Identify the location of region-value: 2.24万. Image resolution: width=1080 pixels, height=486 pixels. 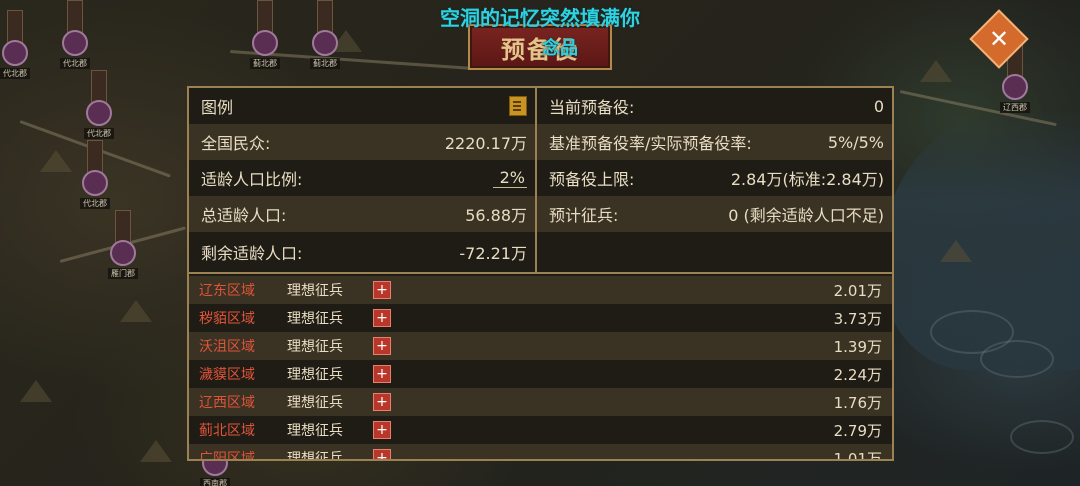
(857, 374).